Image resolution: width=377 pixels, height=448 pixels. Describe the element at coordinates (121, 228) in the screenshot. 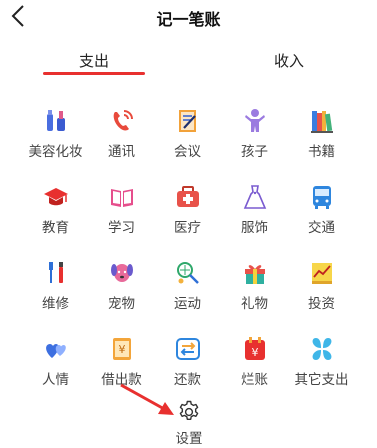

I see `category-label: 学习` at that location.